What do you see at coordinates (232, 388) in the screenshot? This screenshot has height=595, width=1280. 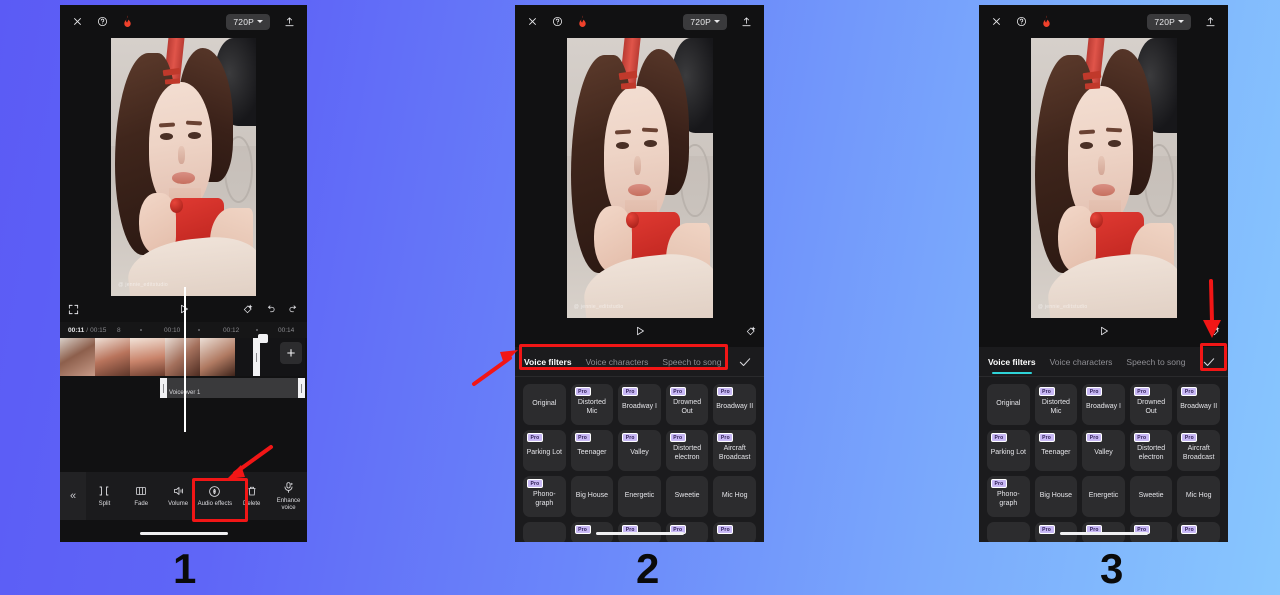 I see `voiceover-clip: Voiceover 1` at bounding box center [232, 388].